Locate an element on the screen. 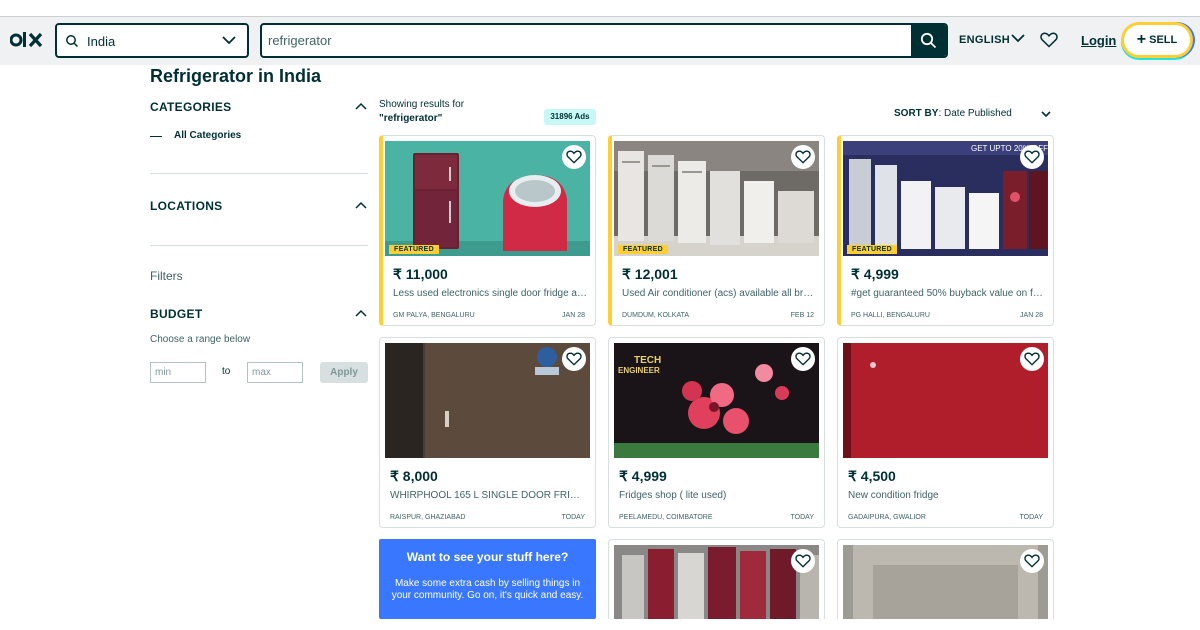 Image resolution: width=1200 pixels, height=630 pixels. categories-heading: CATEGORIES is located at coordinates (190, 107).